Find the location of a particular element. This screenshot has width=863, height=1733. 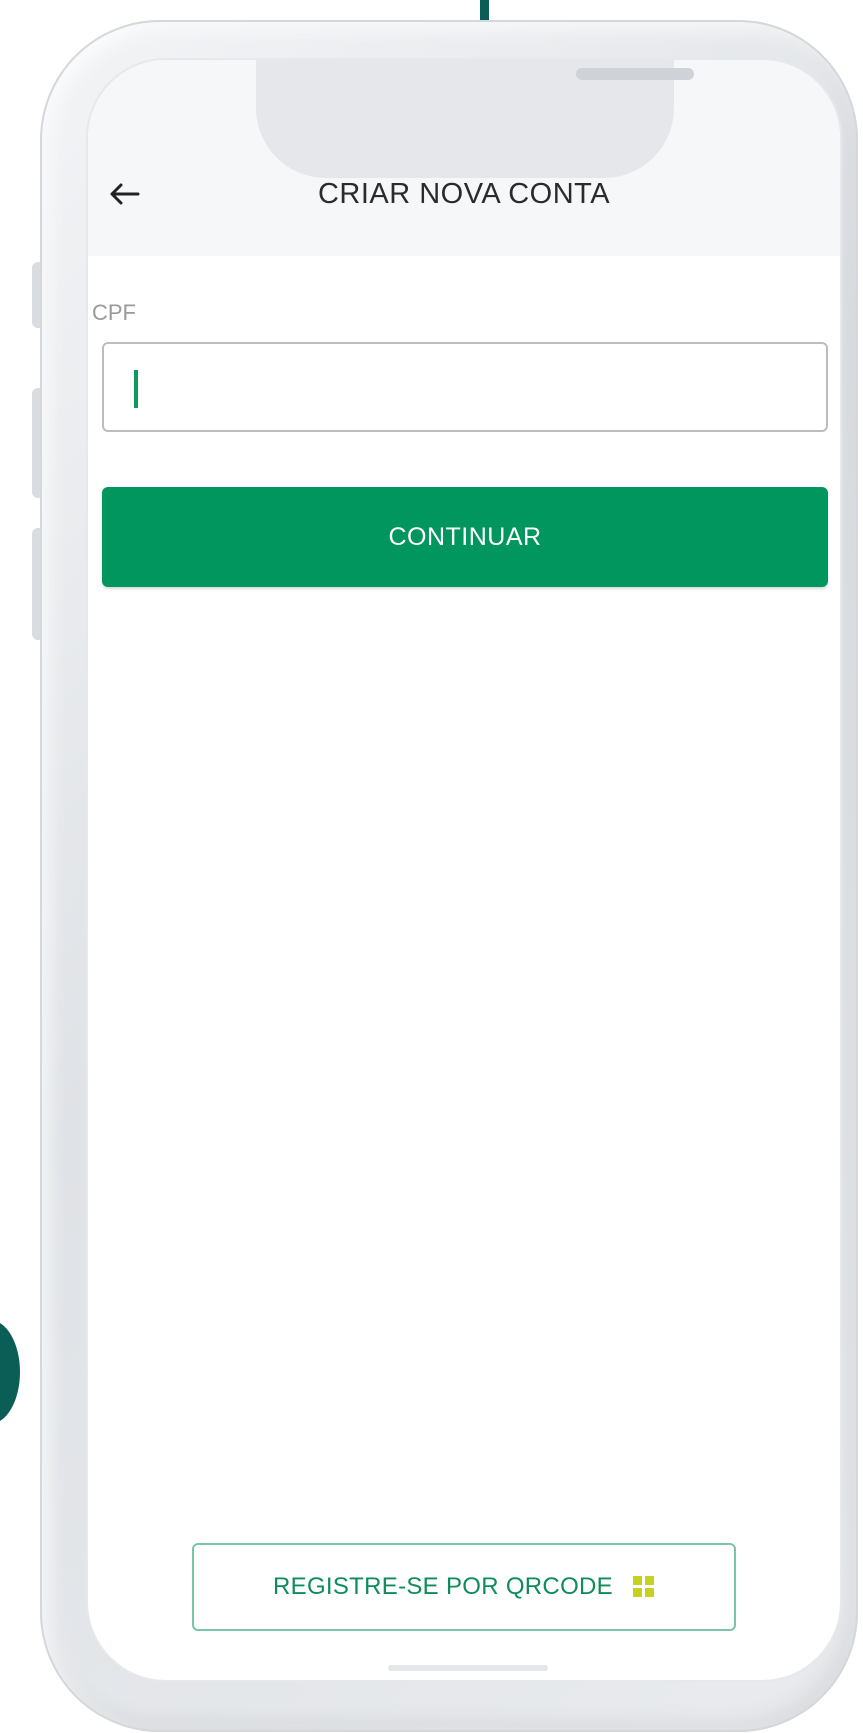

qrcode-icon is located at coordinates (643, 1587).